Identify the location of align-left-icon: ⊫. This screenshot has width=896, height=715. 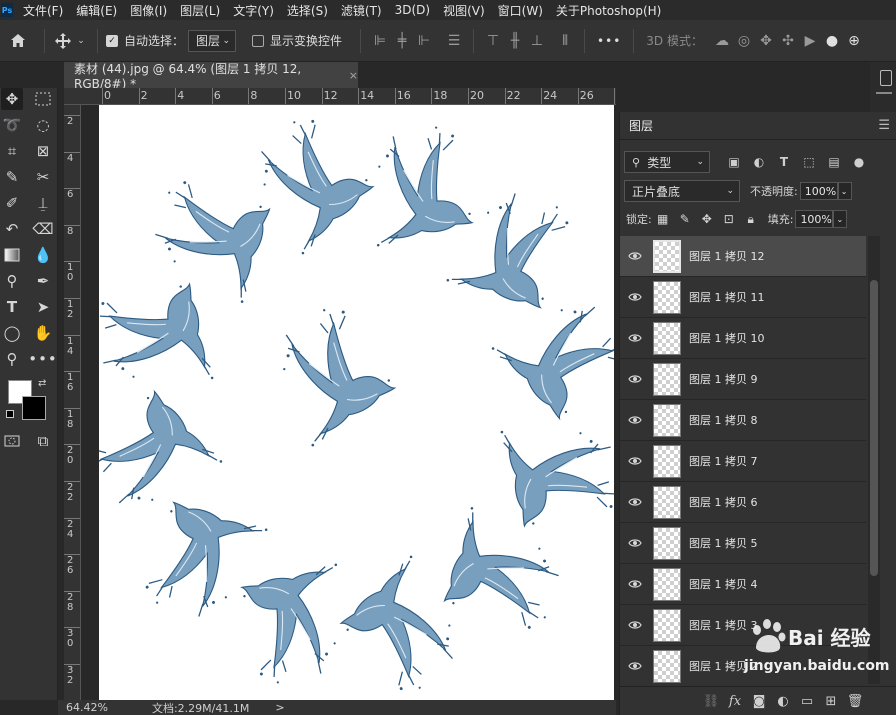
(380, 41).